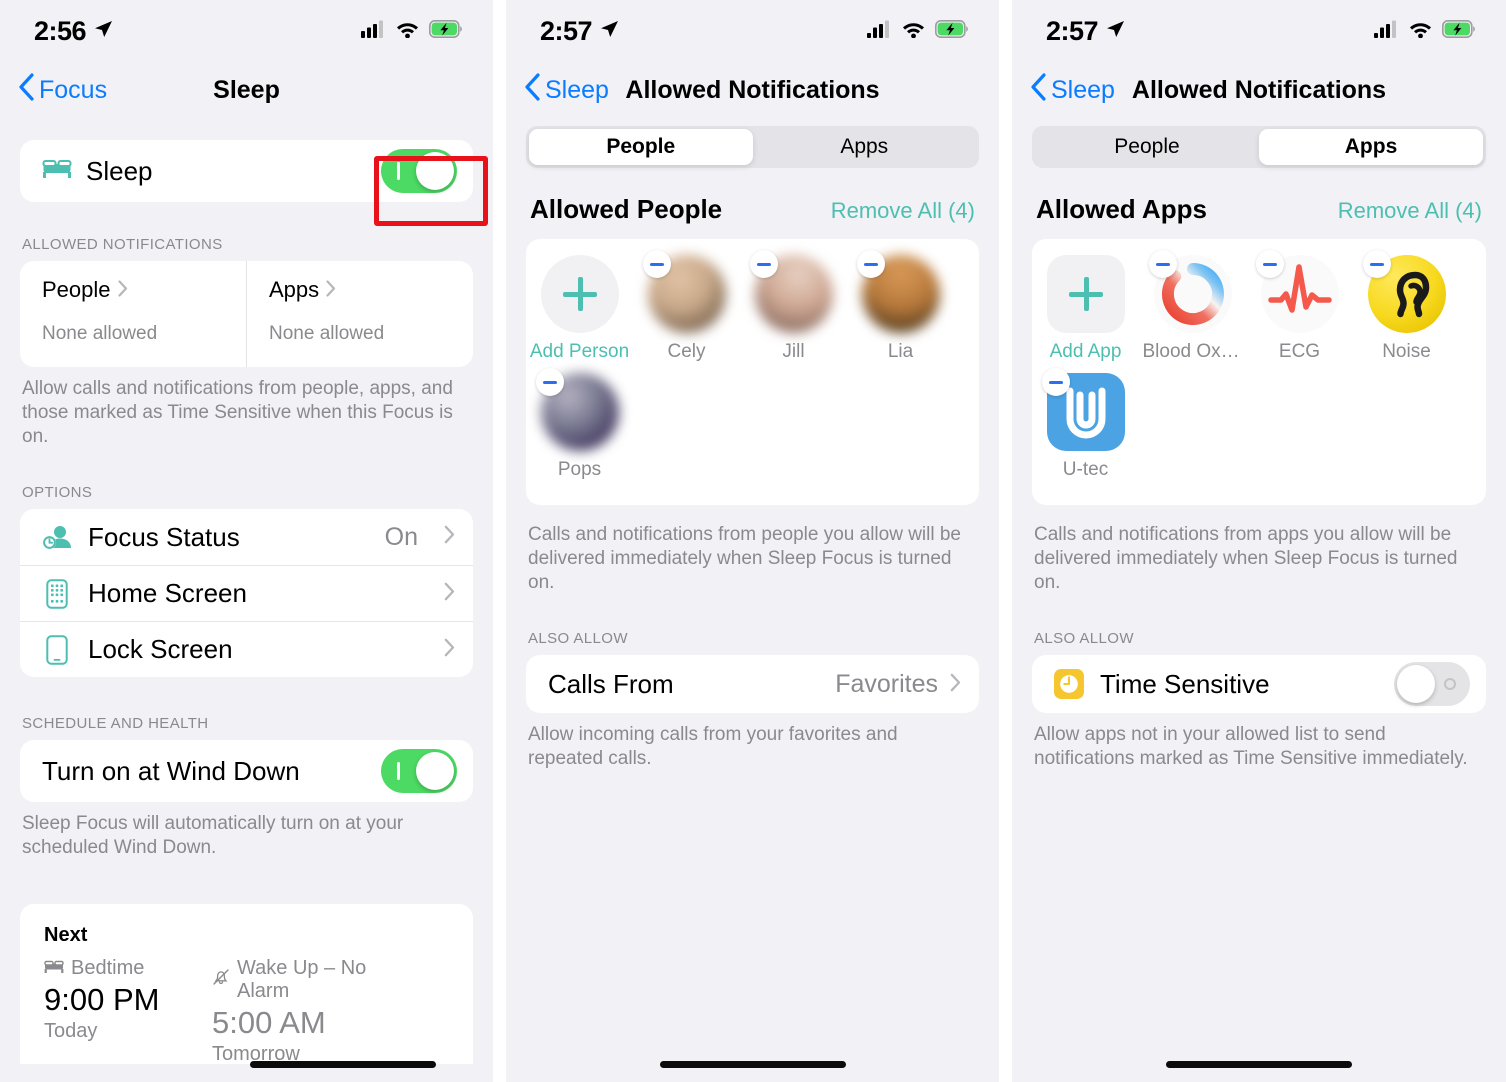  What do you see at coordinates (578, 639) in the screenshot?
I see `also-allow-header: ALSO ALLOW` at bounding box center [578, 639].